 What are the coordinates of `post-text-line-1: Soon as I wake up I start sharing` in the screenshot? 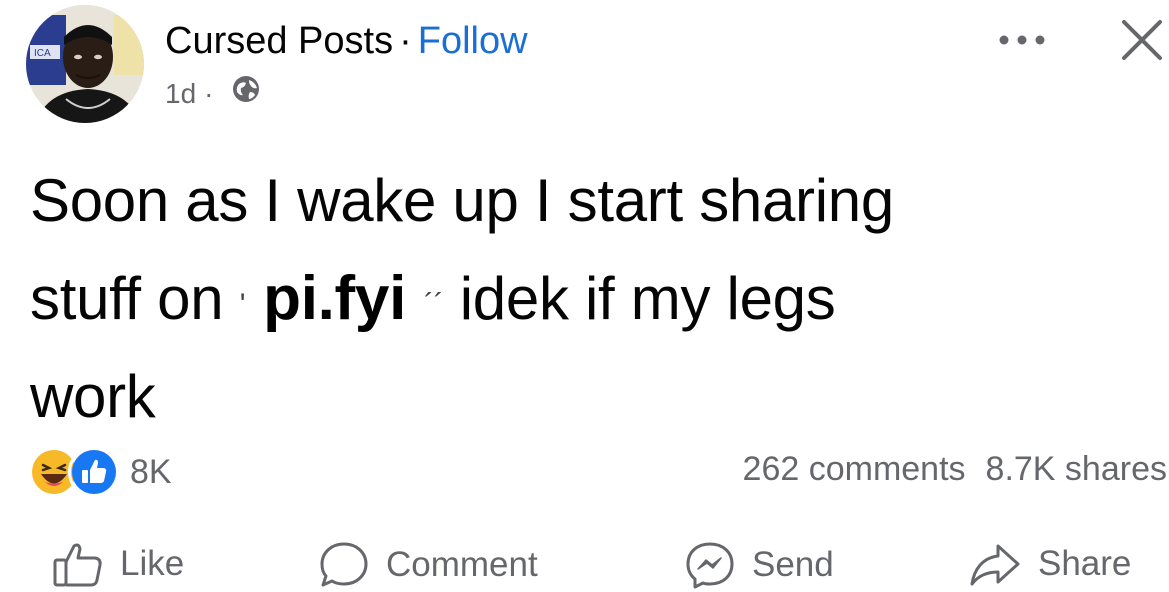 It's located at (462, 200).